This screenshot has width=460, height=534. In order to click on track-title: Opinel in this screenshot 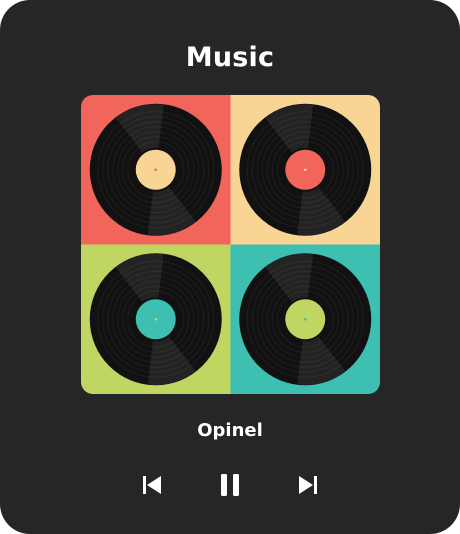, I will do `click(230, 430)`.